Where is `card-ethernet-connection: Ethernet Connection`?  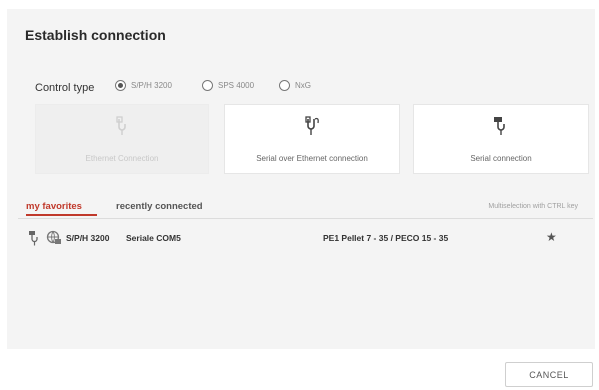 card-ethernet-connection: Ethernet Connection is located at coordinates (122, 139).